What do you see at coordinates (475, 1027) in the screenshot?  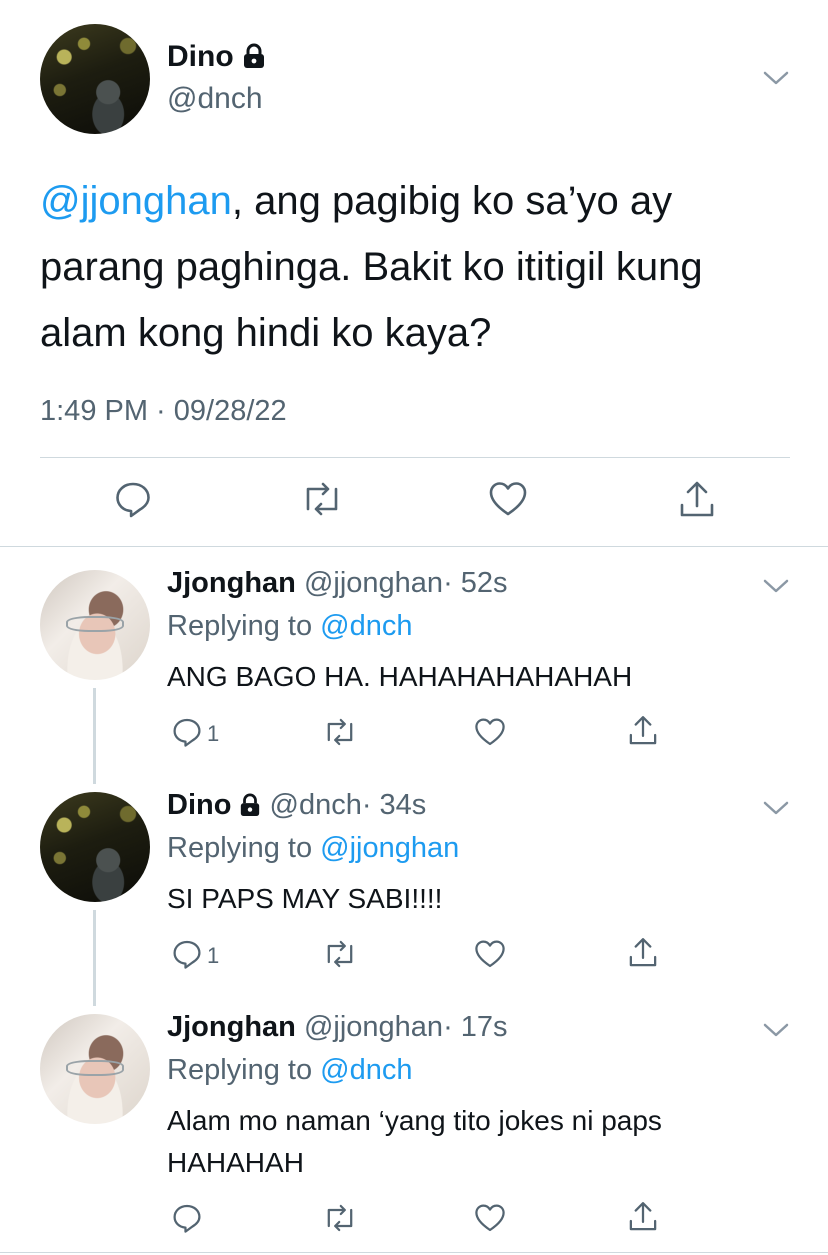 I see `relative-time: · 17s` at bounding box center [475, 1027].